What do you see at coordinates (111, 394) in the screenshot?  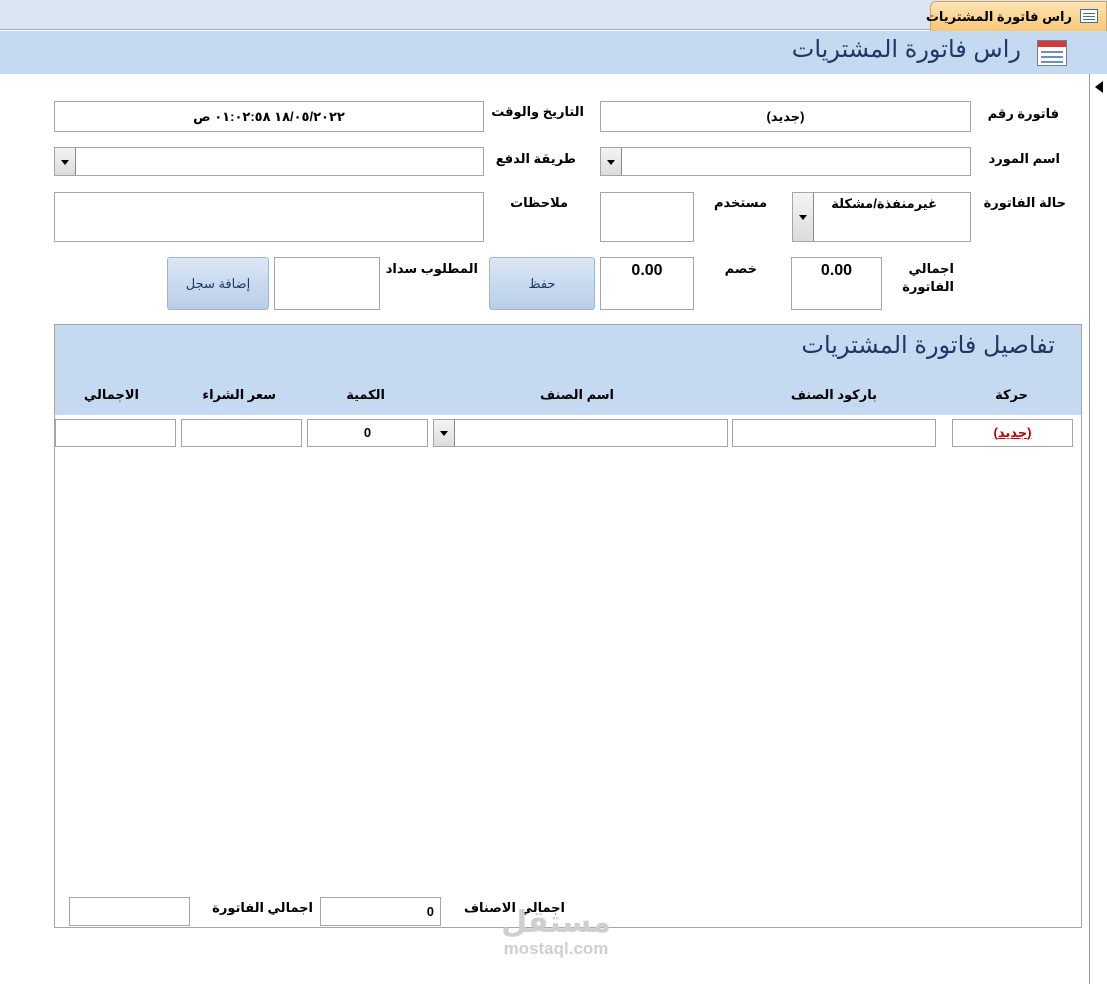 I see `column-header-total: الاجمالي` at bounding box center [111, 394].